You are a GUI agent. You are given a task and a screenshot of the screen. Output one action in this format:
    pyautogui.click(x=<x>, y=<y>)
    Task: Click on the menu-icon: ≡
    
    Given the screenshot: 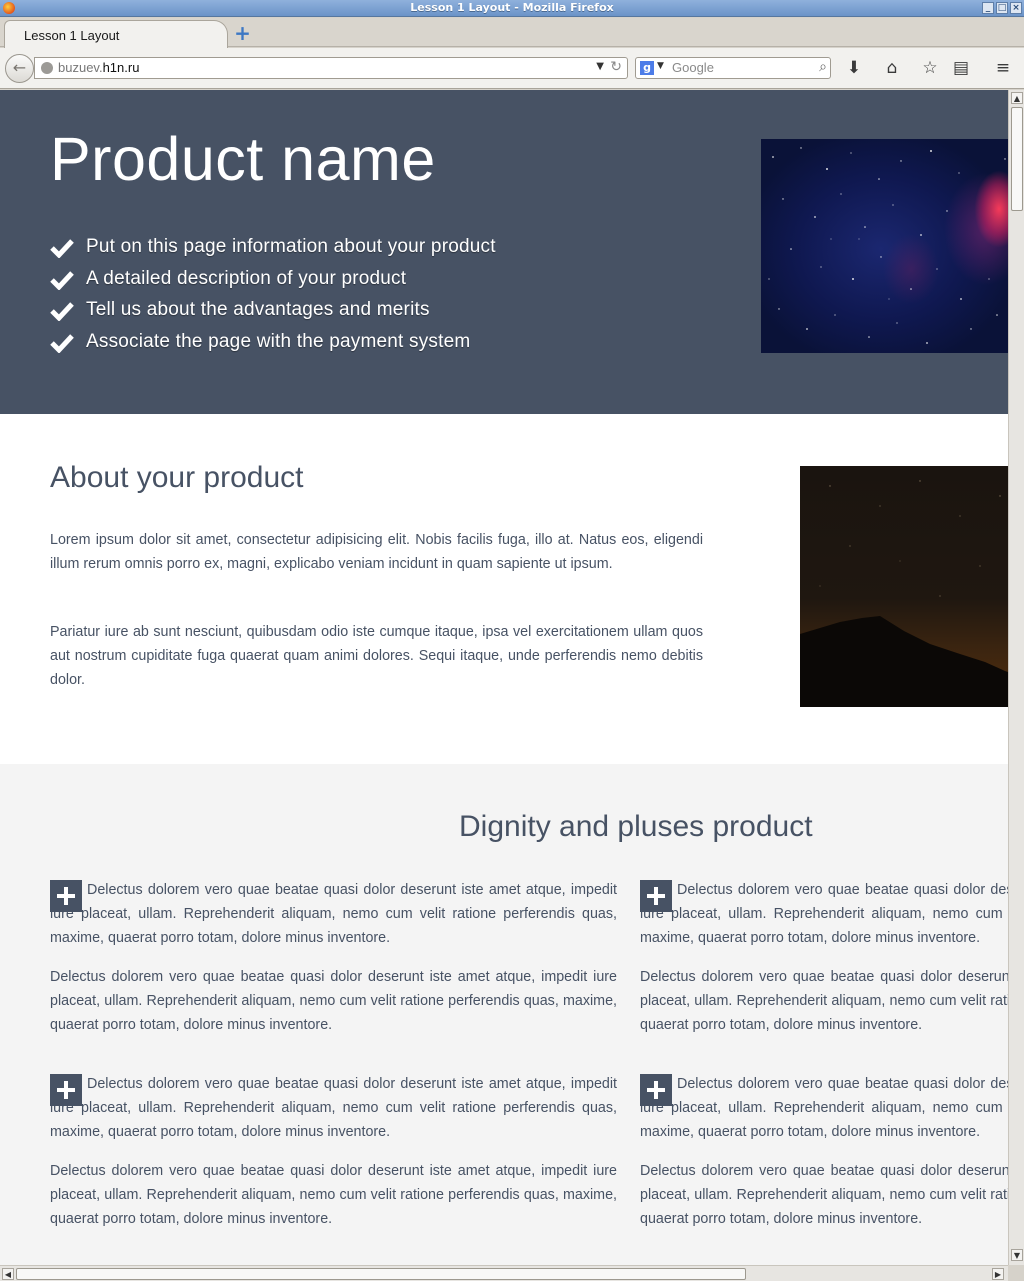 What is the action you would take?
    pyautogui.click(x=1003, y=69)
    